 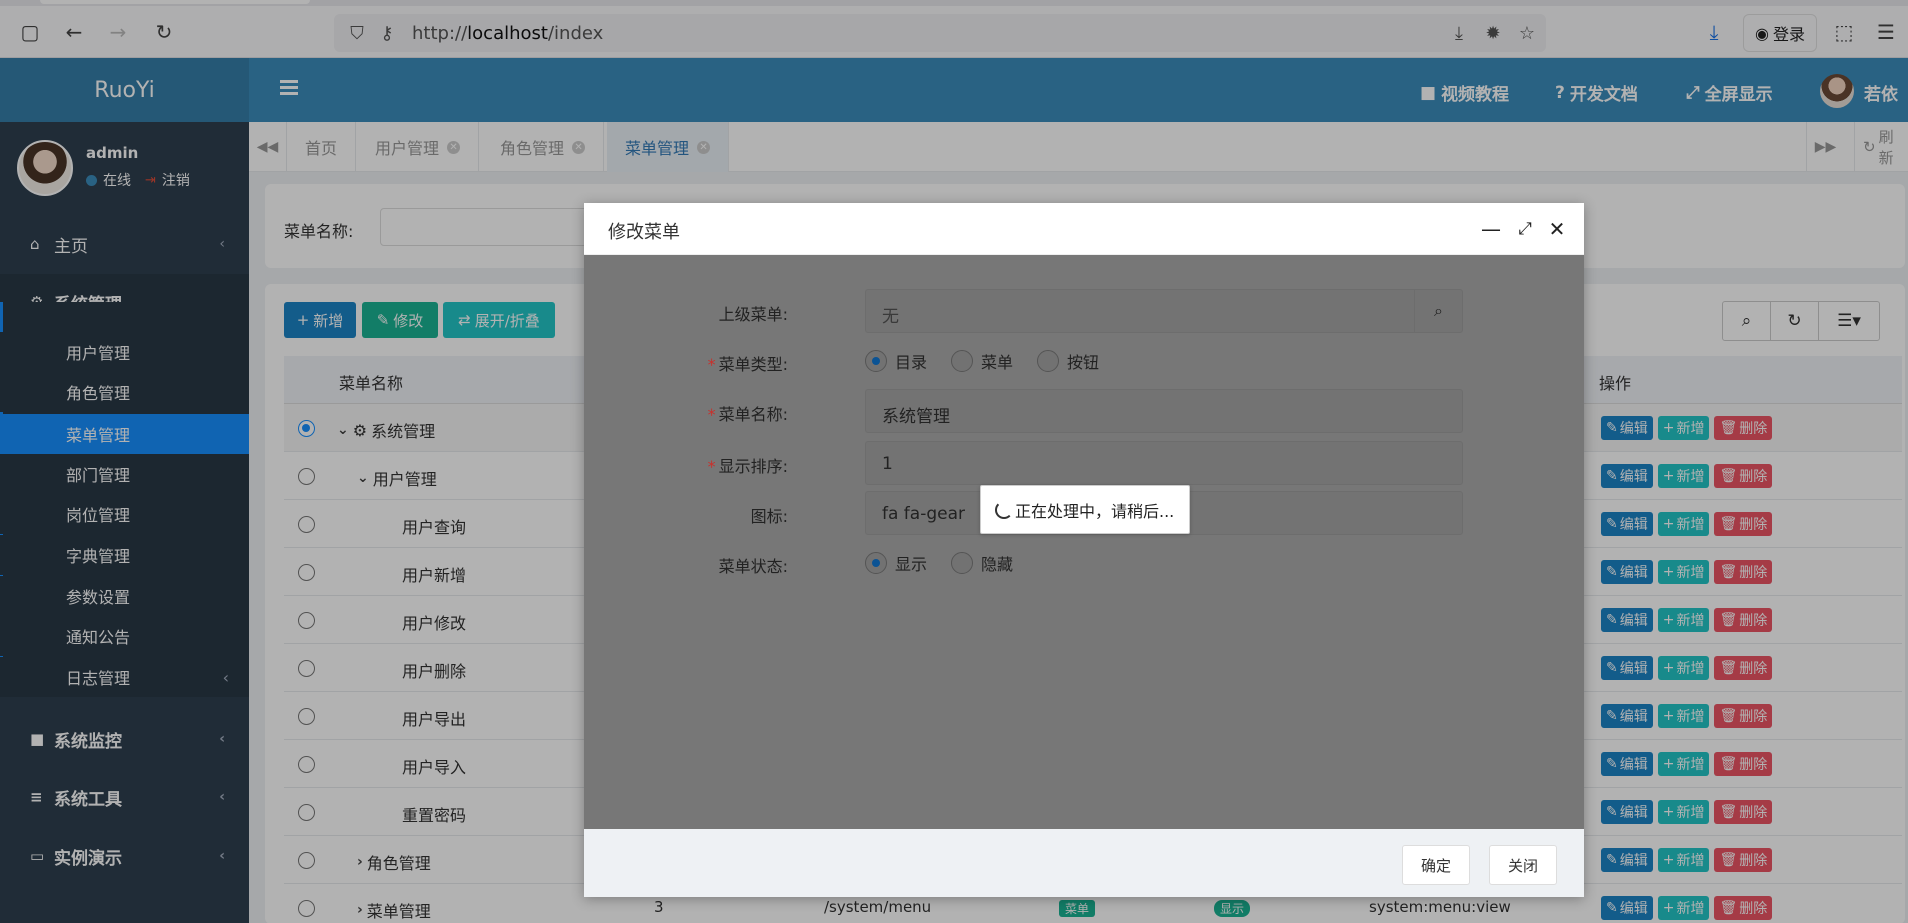 What do you see at coordinates (1438, 311) in the screenshot?
I see `search-icon: ⌕` at bounding box center [1438, 311].